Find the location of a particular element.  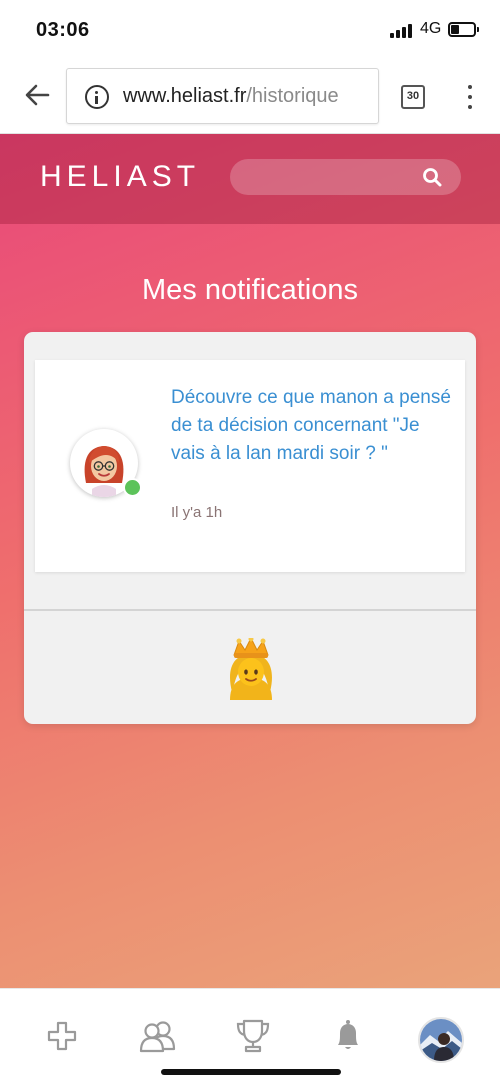

profile-avatar is located at coordinates (441, 1040).